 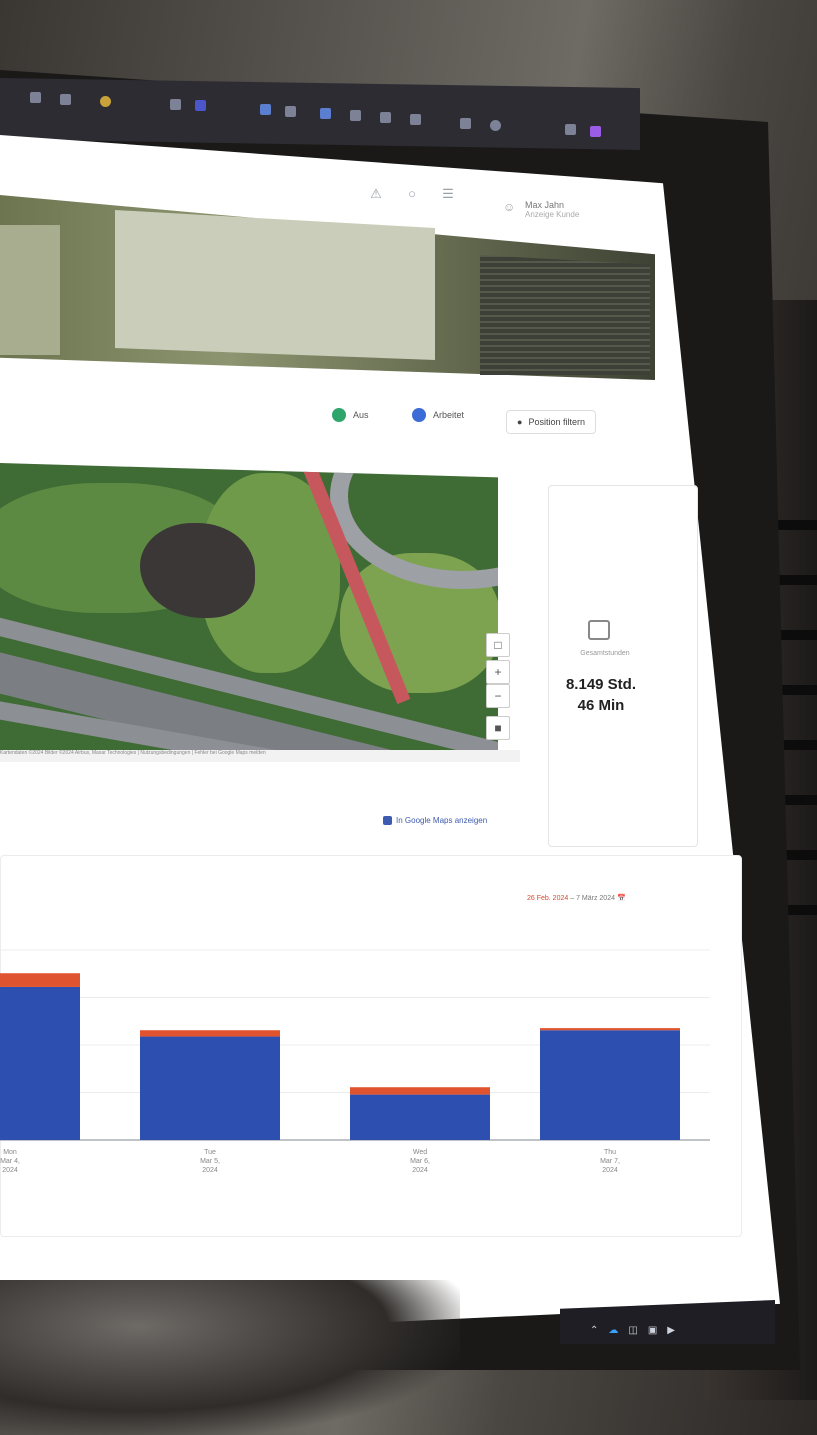 I want to click on x-tick-label: Mar 7,, so click(x=610, y=1161).